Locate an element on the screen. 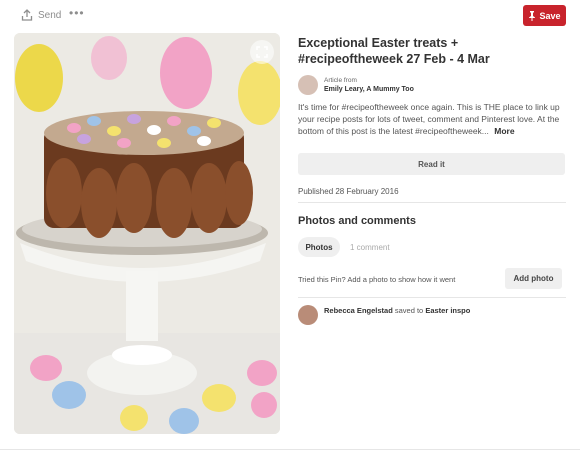 The height and width of the screenshot is (453, 580). pin-icon is located at coordinates (532, 15).